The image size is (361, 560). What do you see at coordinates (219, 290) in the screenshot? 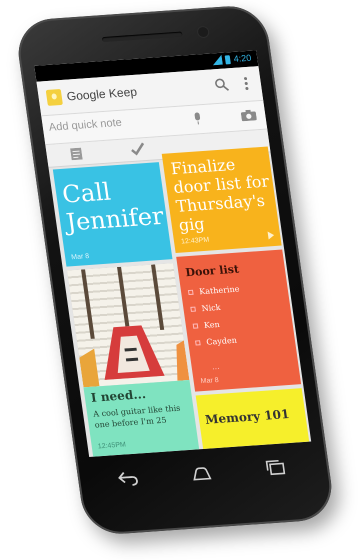
I see `checklist-item-label: Katherine` at bounding box center [219, 290].